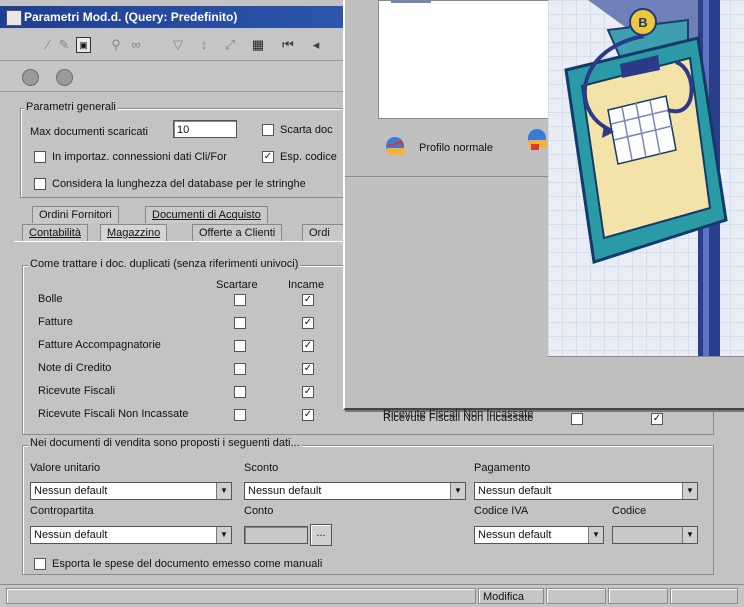 Image resolution: width=744 pixels, height=607 pixels. I want to click on scarta-label: Scarta doc, so click(306, 130).